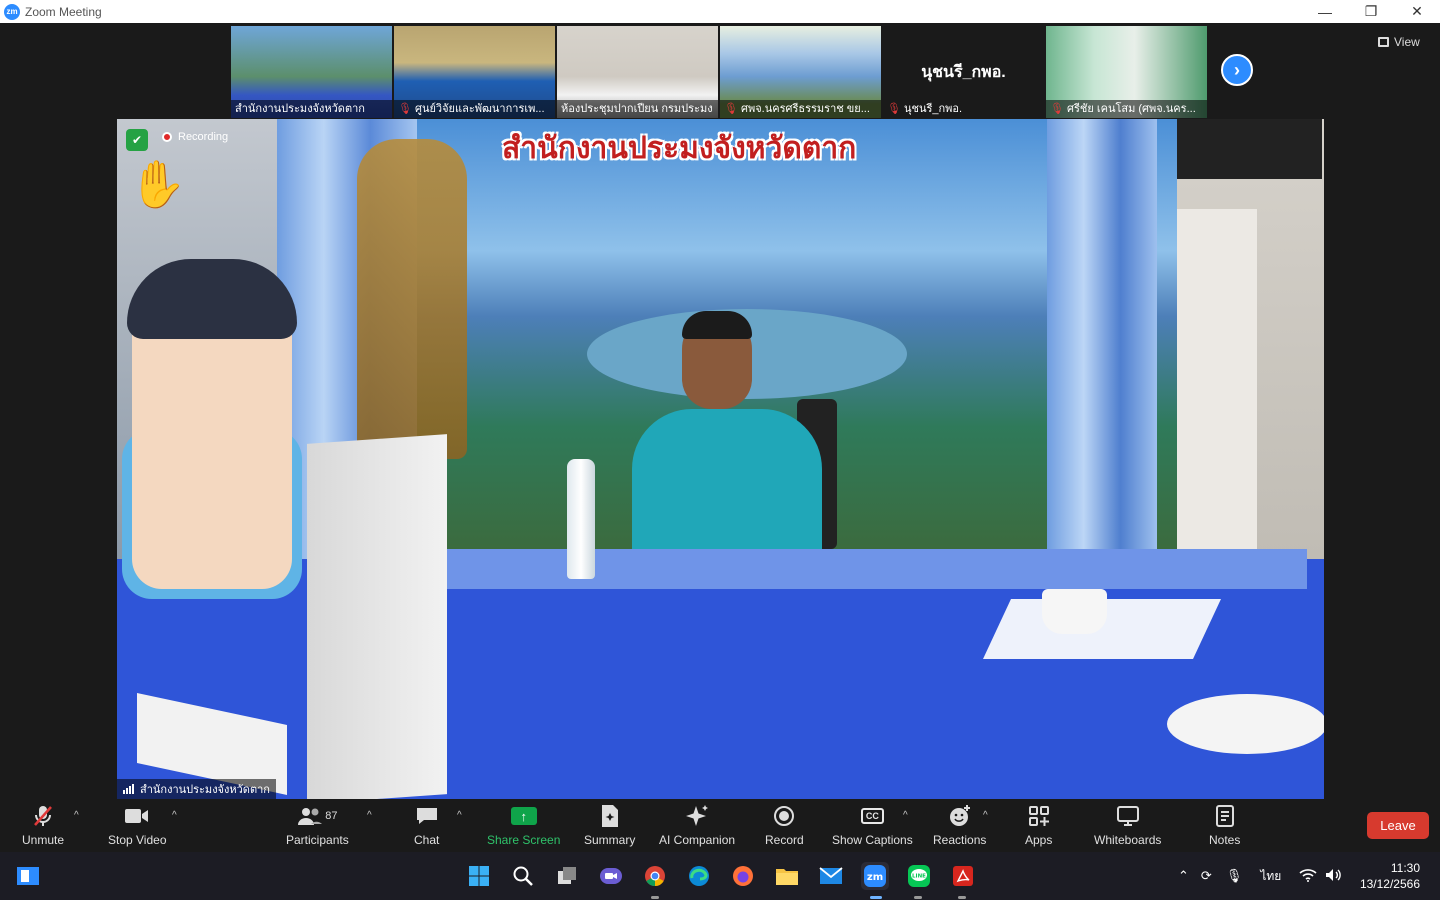  What do you see at coordinates (137, 140) in the screenshot?
I see `encryption-shield-icon: ✔` at bounding box center [137, 140].